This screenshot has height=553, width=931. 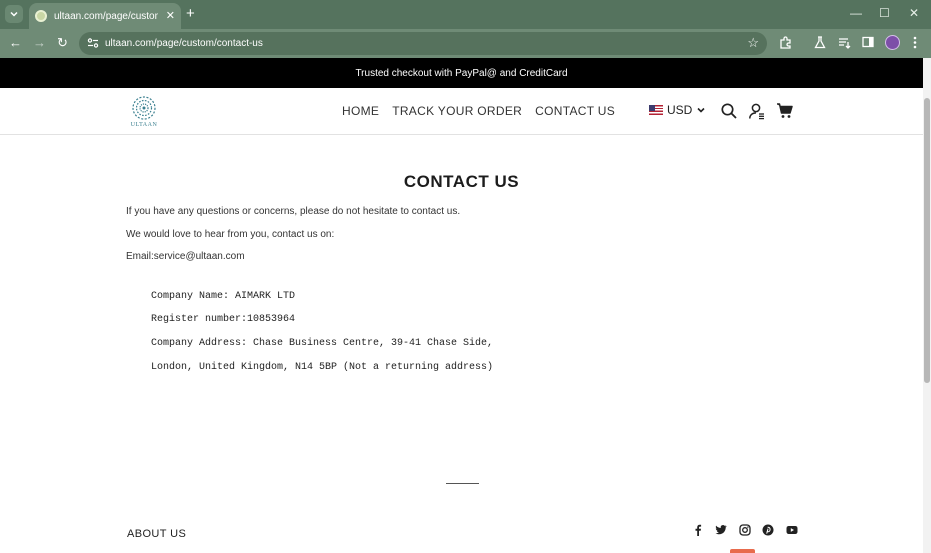 What do you see at coordinates (745, 530) in the screenshot?
I see `instagram-icon` at bounding box center [745, 530].